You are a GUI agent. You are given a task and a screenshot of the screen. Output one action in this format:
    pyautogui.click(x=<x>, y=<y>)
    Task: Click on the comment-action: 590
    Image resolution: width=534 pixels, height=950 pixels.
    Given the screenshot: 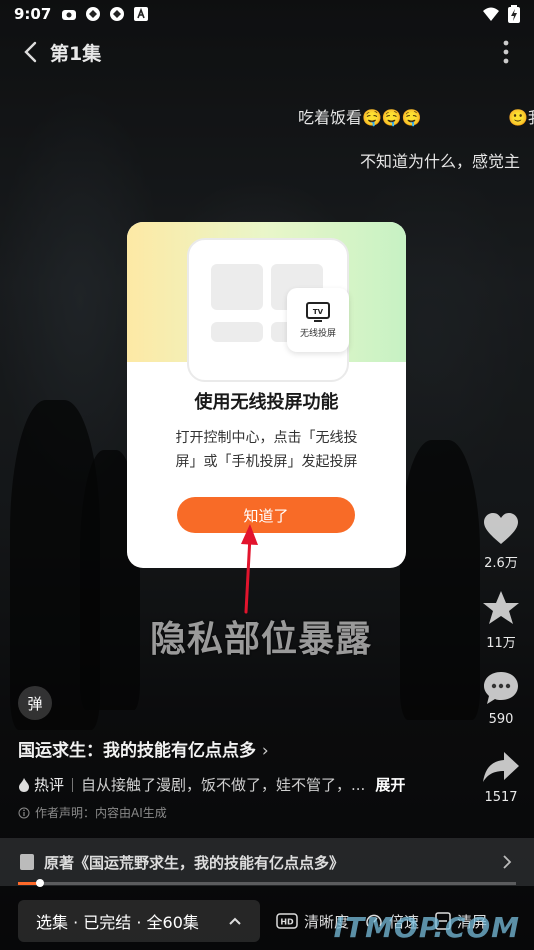 What is the action you would take?
    pyautogui.click(x=501, y=698)
    